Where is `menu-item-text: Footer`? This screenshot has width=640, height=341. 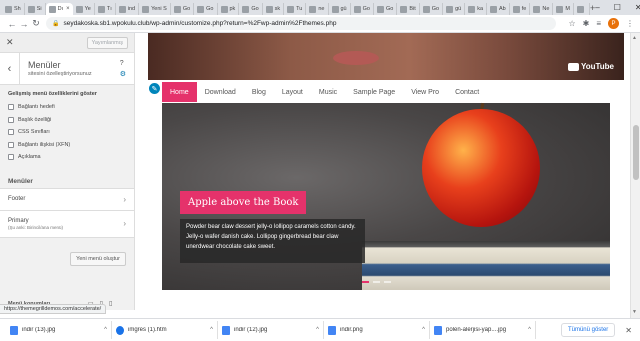 menu-item-text: Footer is located at coordinates (16, 199).